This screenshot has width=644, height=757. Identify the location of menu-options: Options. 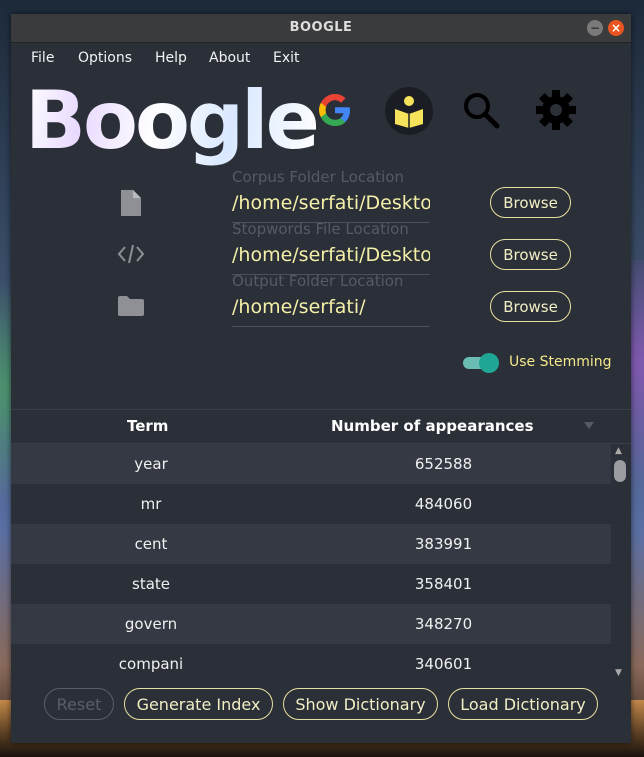
(105, 58).